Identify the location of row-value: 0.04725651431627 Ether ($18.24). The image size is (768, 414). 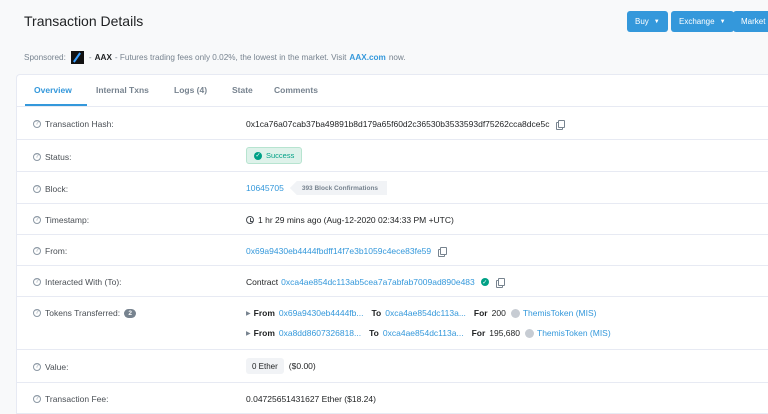
(311, 399).